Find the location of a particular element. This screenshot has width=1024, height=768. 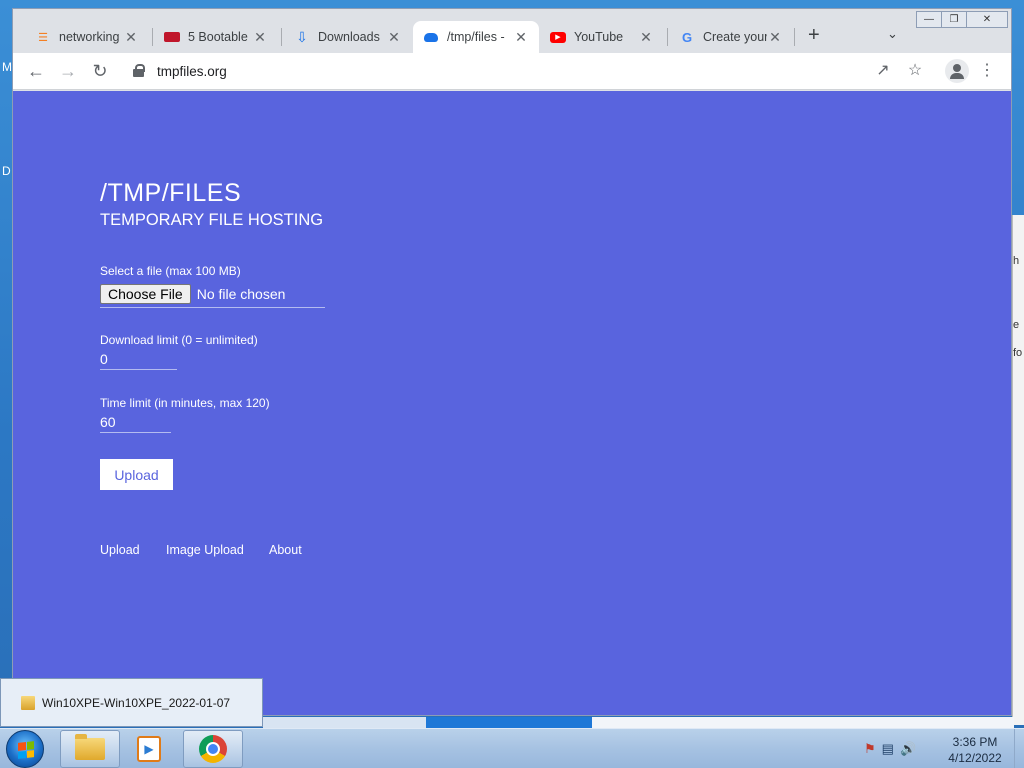

tab-youtube: ▶ YouTube ✕ is located at coordinates (602, 37).